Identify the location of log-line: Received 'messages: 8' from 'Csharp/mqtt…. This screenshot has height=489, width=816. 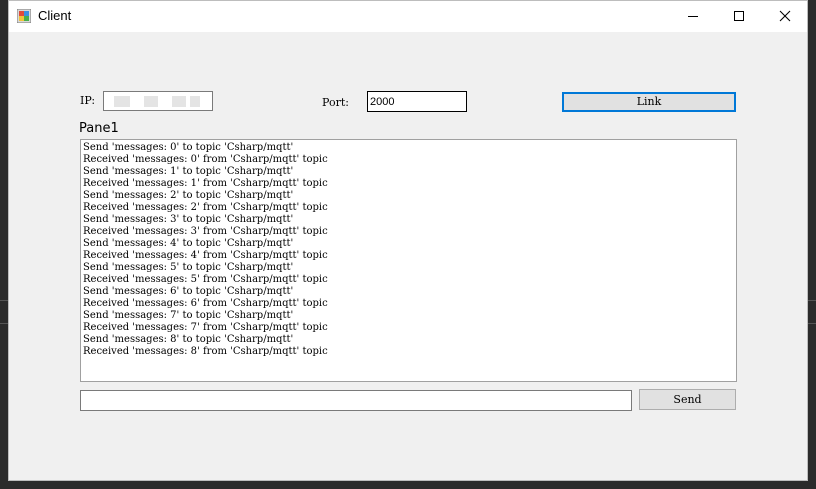
(205, 351).